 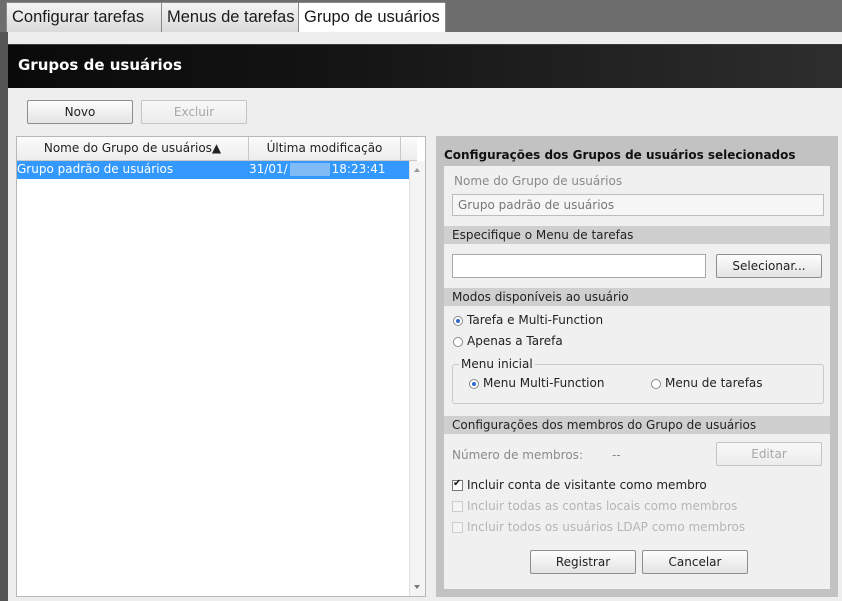 I want to click on row-date: 31/01/, so click(x=268, y=169).